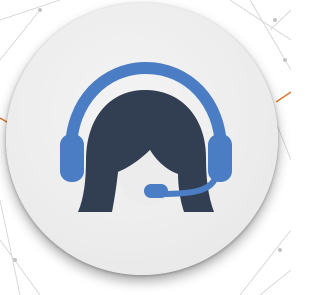  I want to click on left-ear-cup, so click(72, 158).